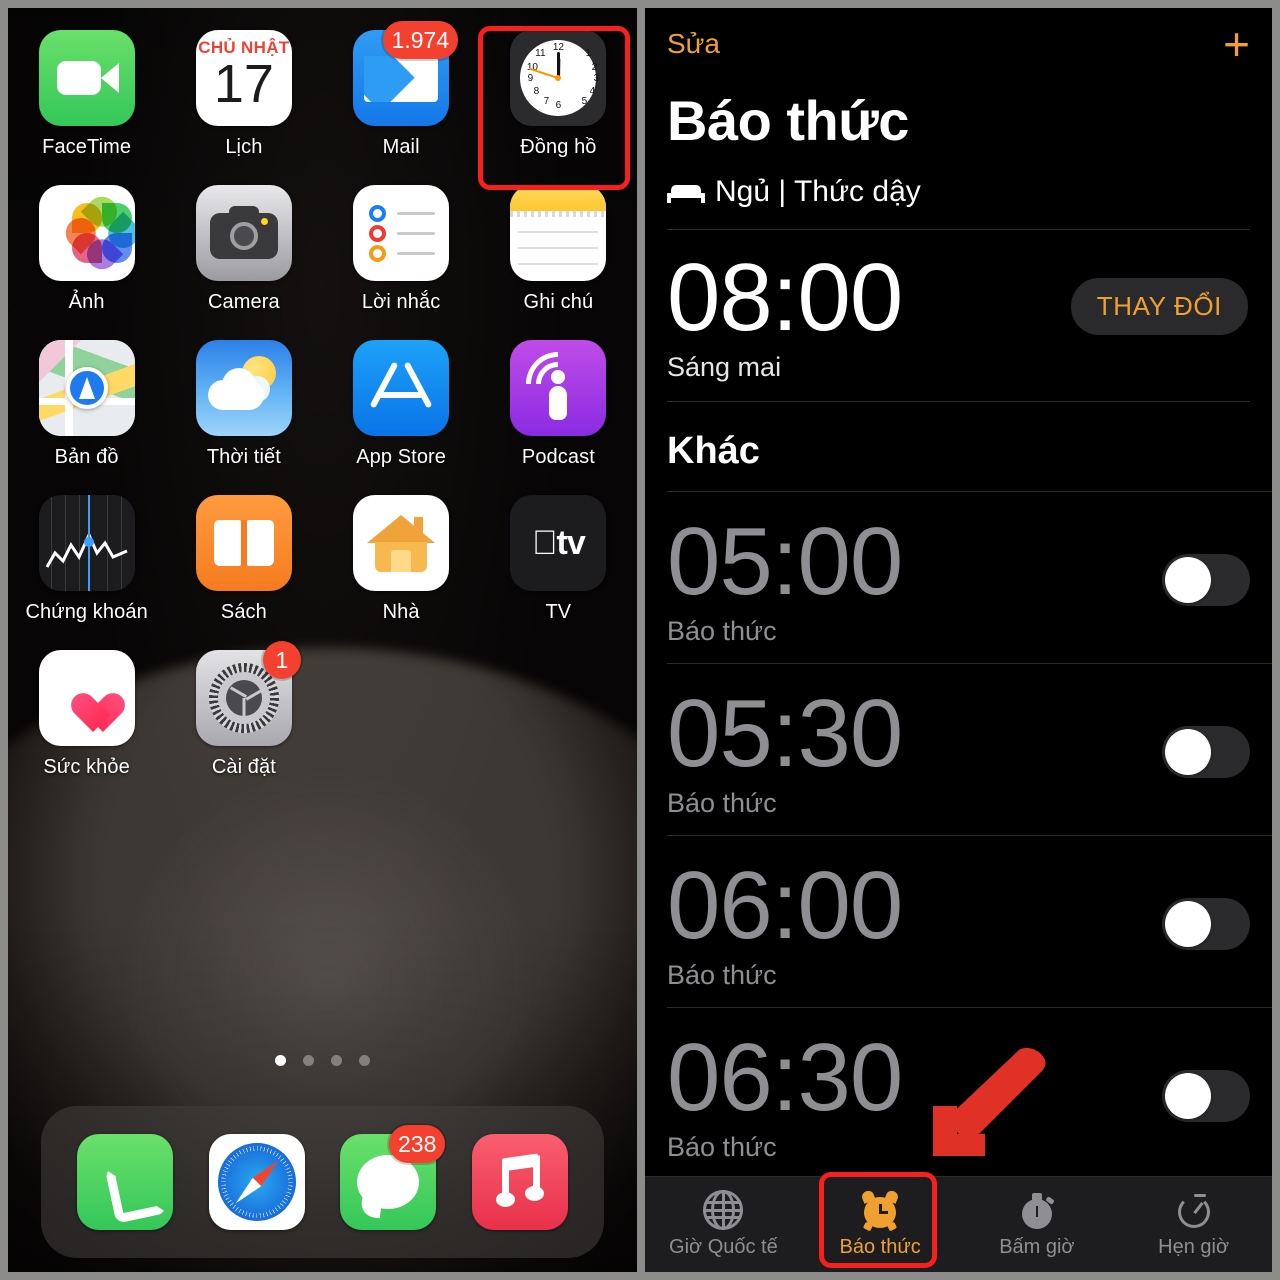  Describe the element at coordinates (401, 388) in the screenshot. I see `appstore-icon` at that location.